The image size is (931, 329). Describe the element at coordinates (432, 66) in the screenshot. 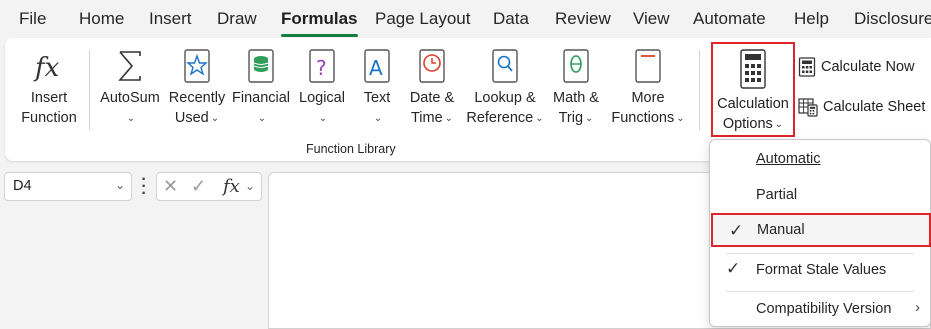

I see `clock-book-icon` at that location.